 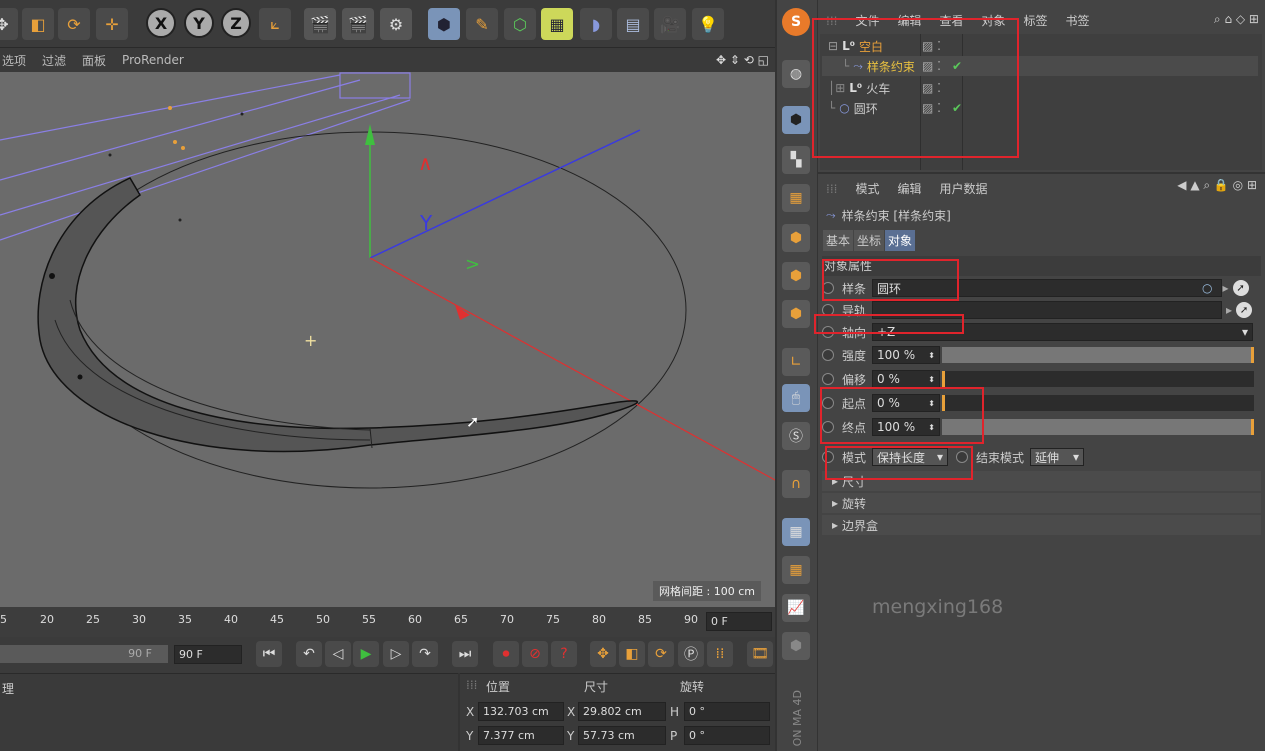 What do you see at coordinates (199, 23) in the screenshot?
I see `axis-y-button: Y` at bounding box center [199, 23].